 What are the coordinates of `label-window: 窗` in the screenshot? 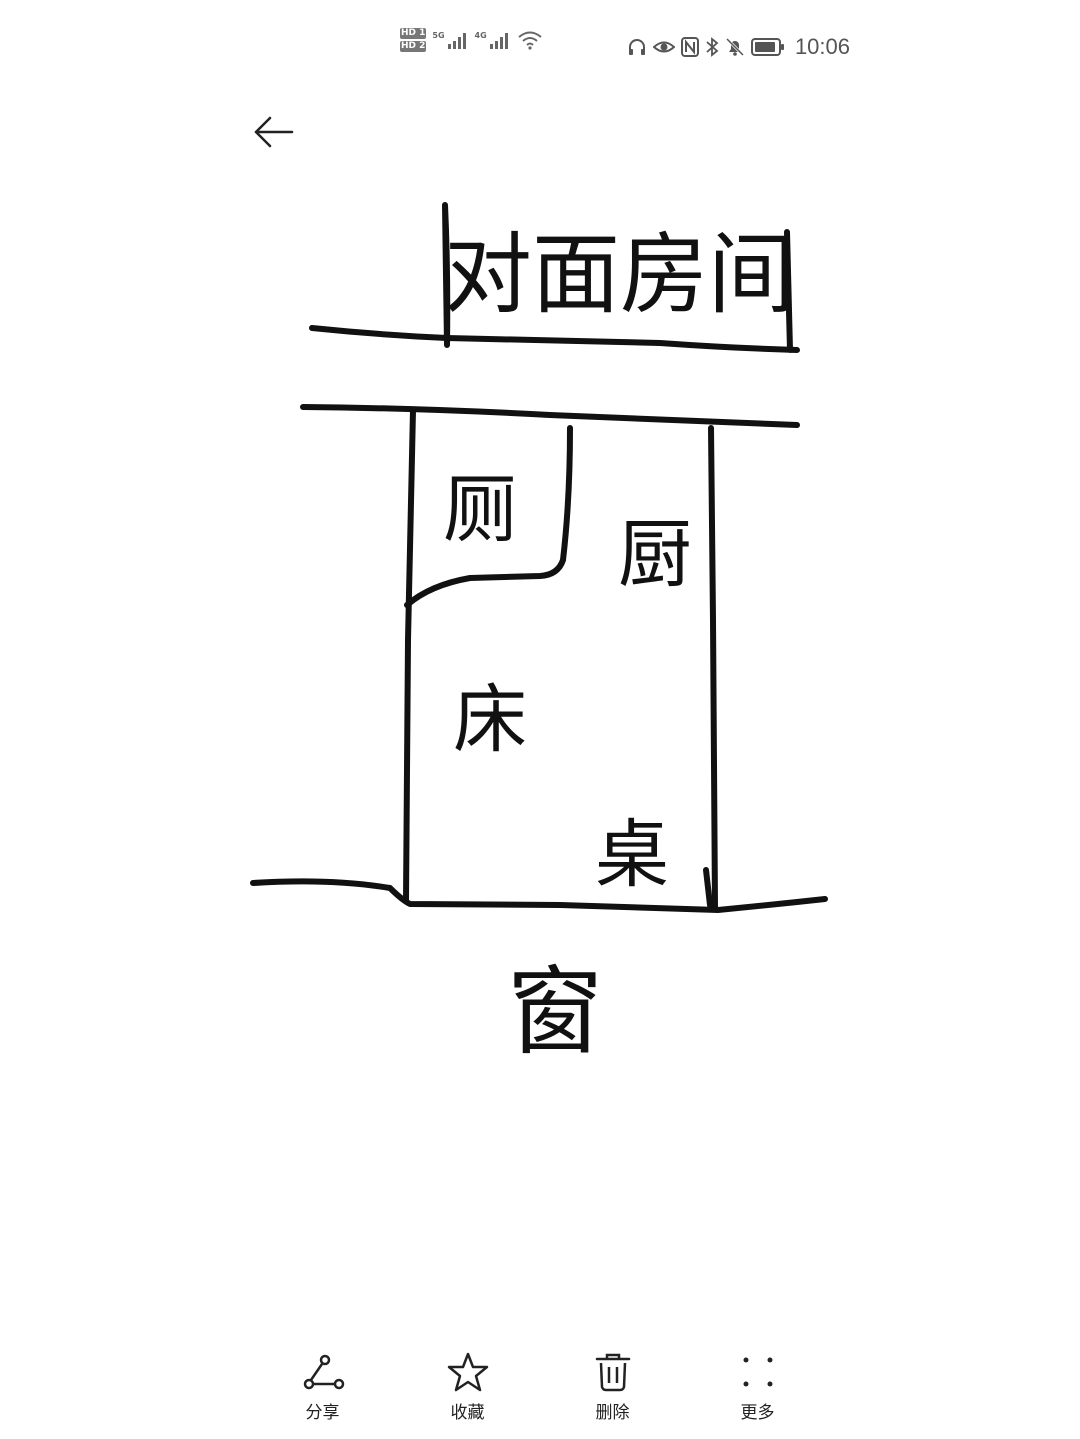 It's located at (555, 1012).